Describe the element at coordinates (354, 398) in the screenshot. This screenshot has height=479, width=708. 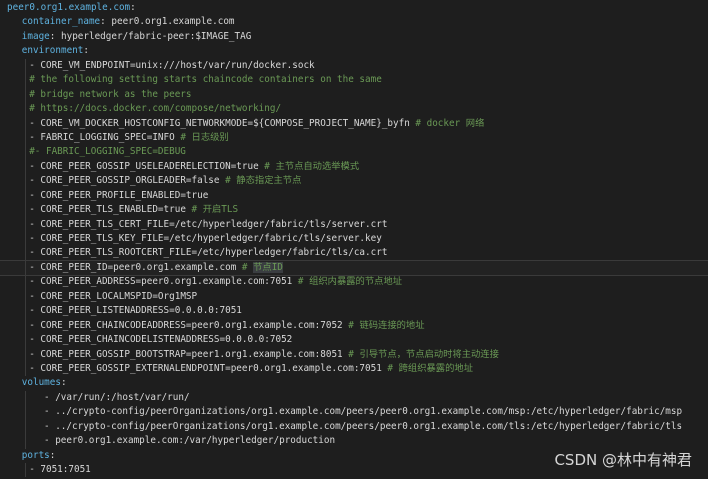
I see `code-line: - /var/run/:/host/var/run/` at that location.